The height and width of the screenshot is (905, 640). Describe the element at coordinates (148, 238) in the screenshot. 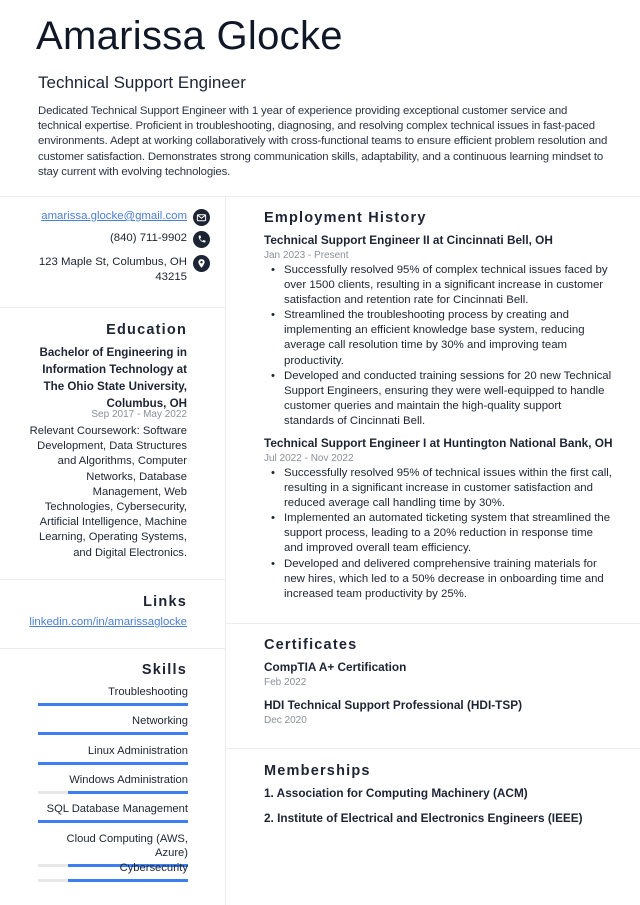

I see `phone-number: (840) 711-9902` at that location.